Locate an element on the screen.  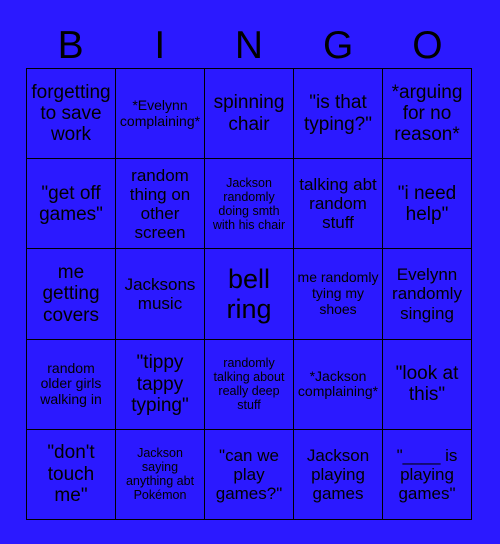
bingo-cell: *Jackson complaining* is located at coordinates (338, 384).